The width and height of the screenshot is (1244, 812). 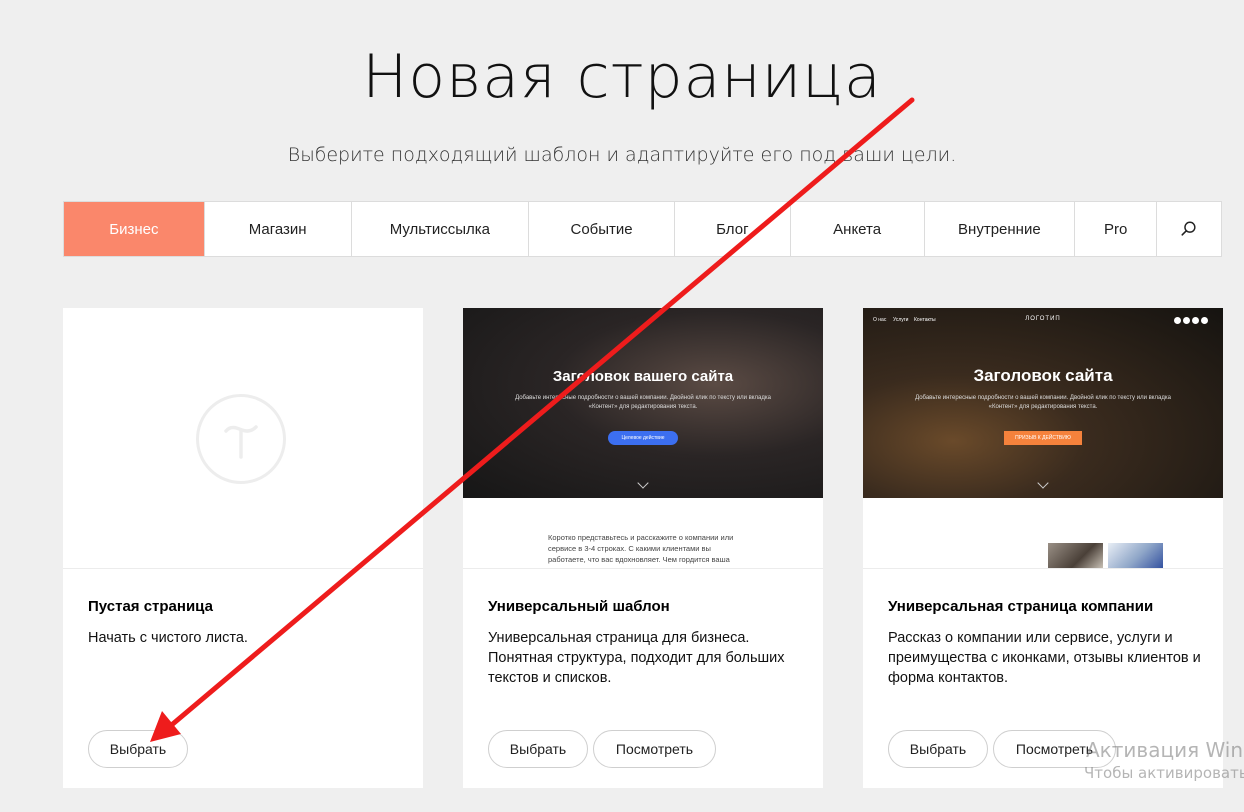 What do you see at coordinates (643, 376) in the screenshot?
I see `preview-heading: Заголовок вашего сайта` at bounding box center [643, 376].